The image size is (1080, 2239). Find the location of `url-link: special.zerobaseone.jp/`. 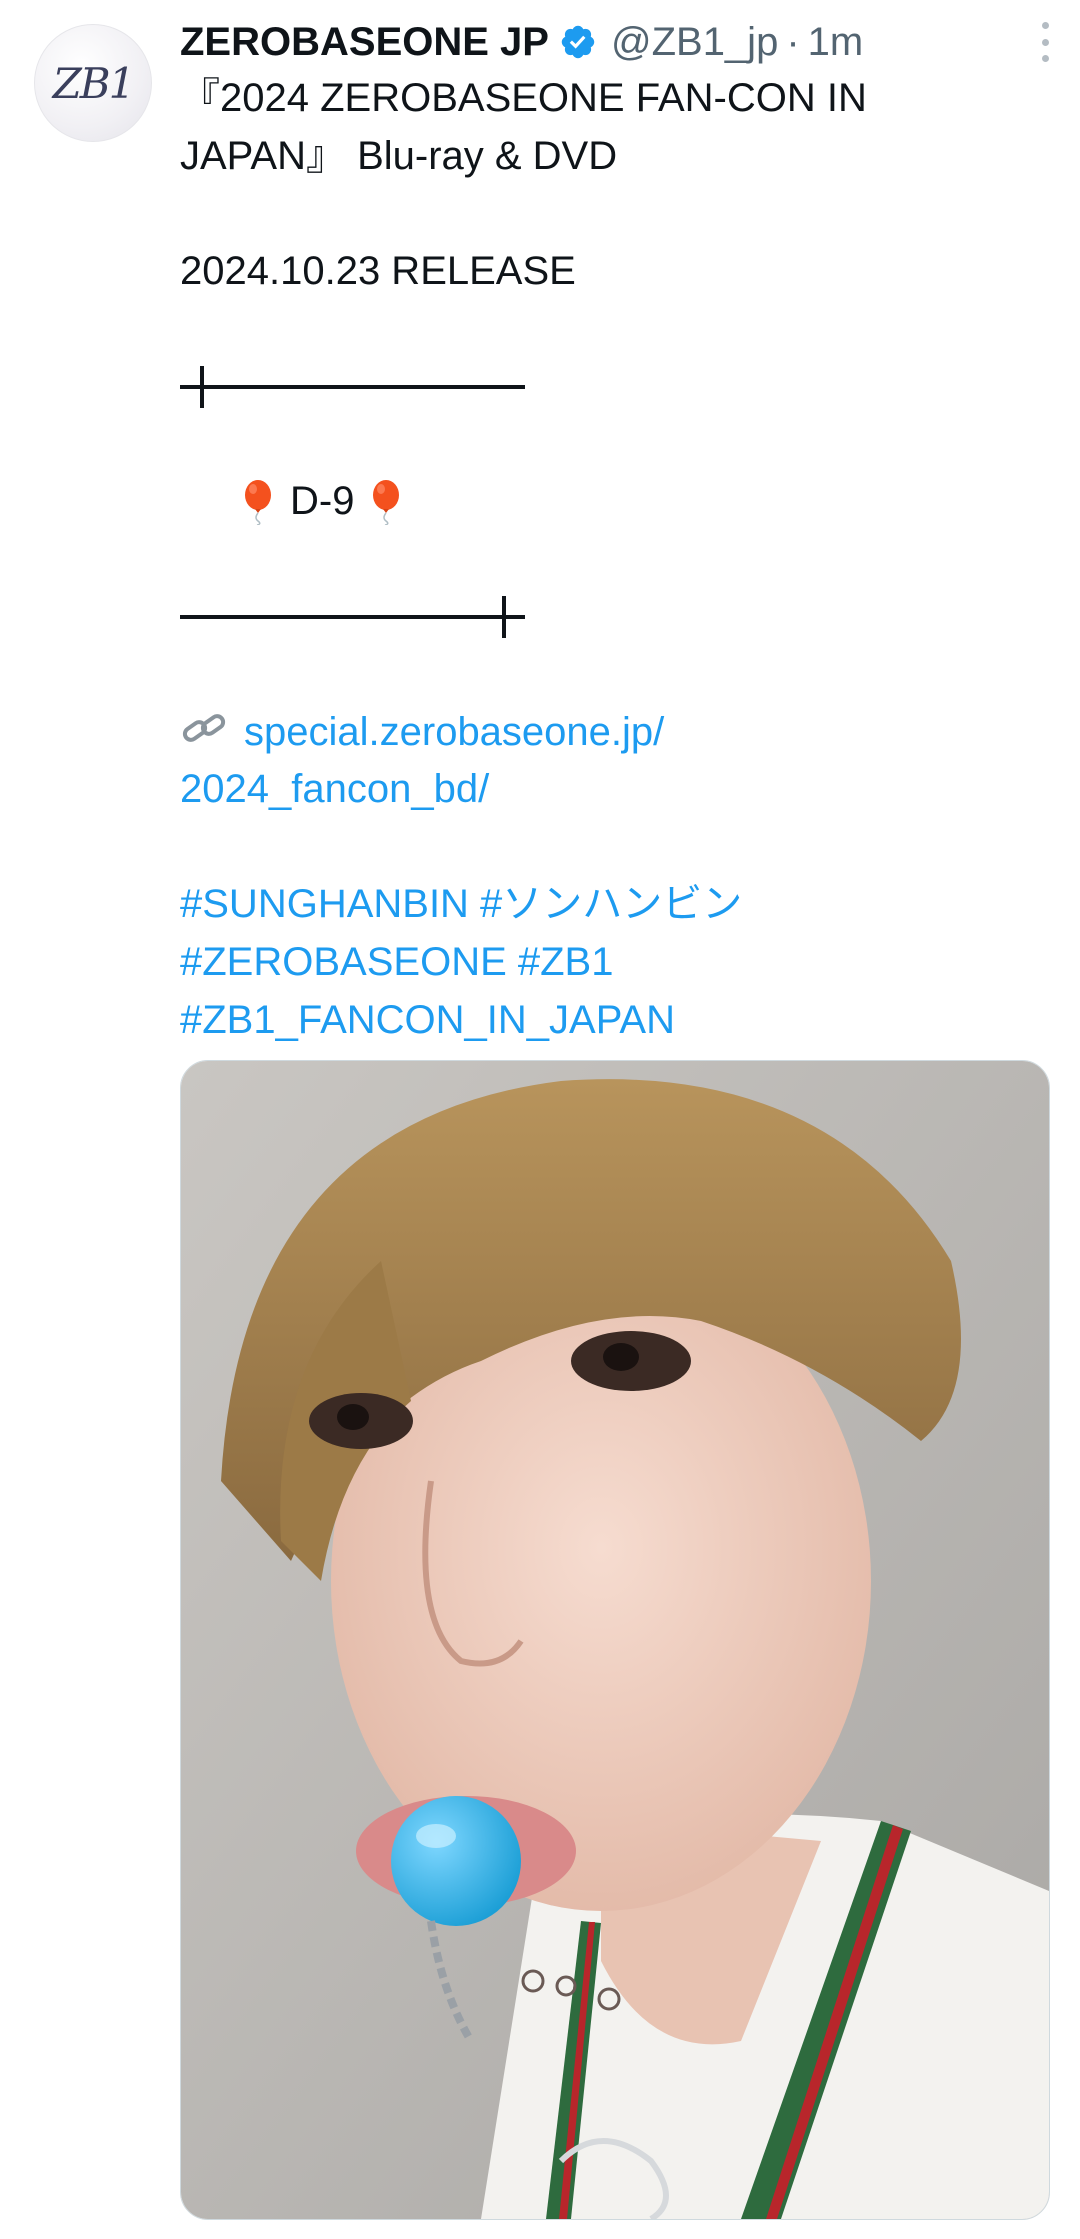

url-link: special.zerobaseone.jp/ is located at coordinates (454, 732).